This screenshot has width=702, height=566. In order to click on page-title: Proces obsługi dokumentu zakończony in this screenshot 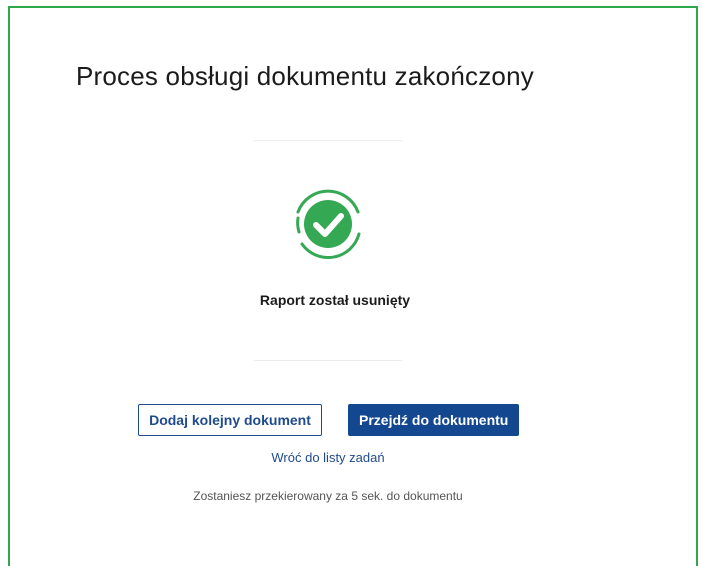, I will do `click(305, 76)`.